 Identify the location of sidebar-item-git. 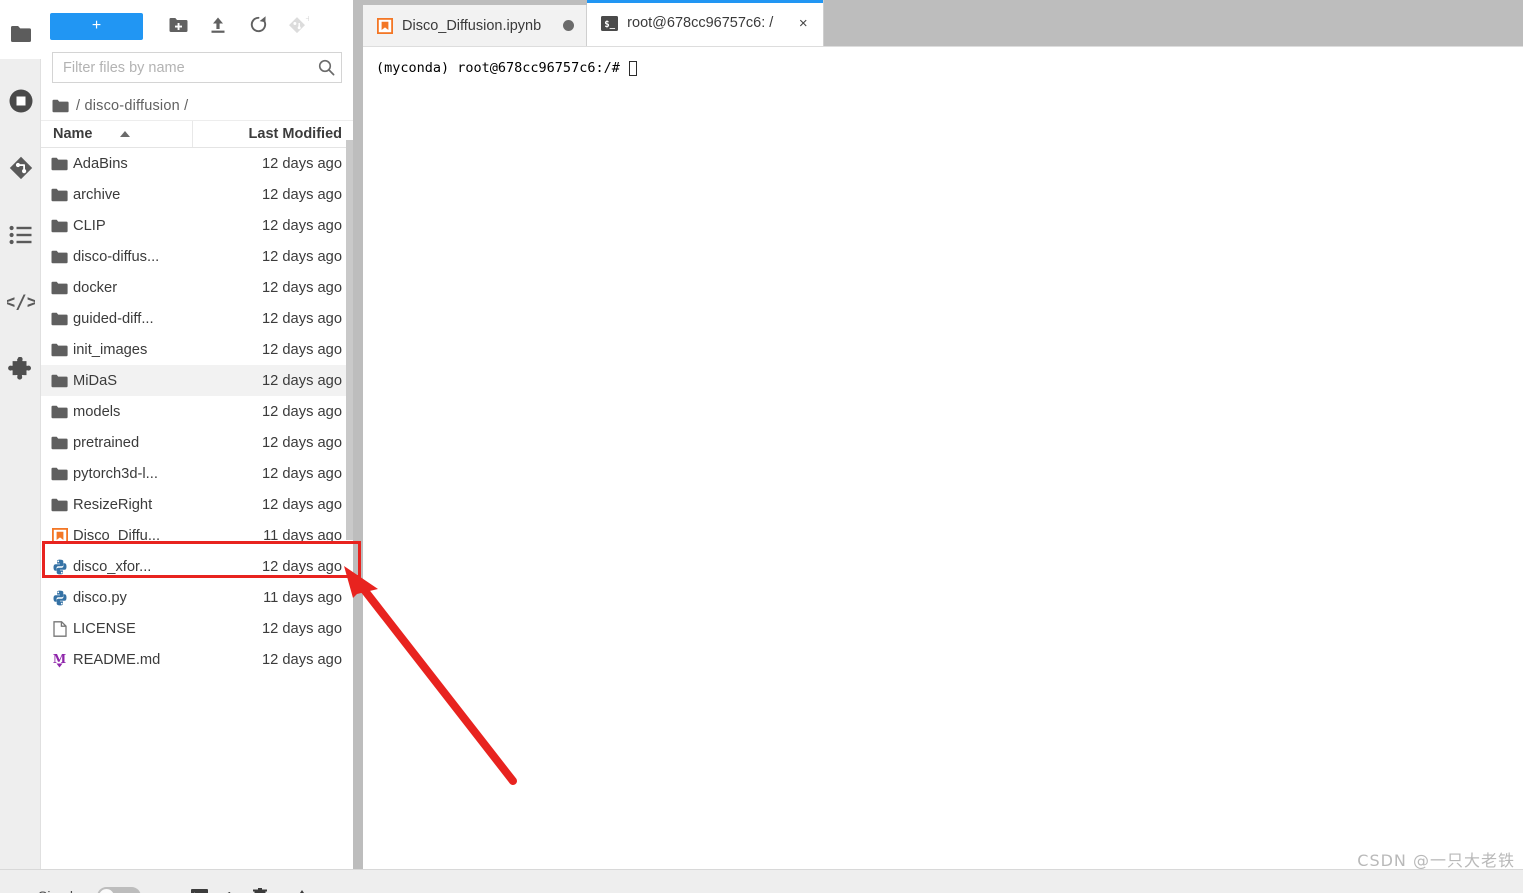
(20, 168).